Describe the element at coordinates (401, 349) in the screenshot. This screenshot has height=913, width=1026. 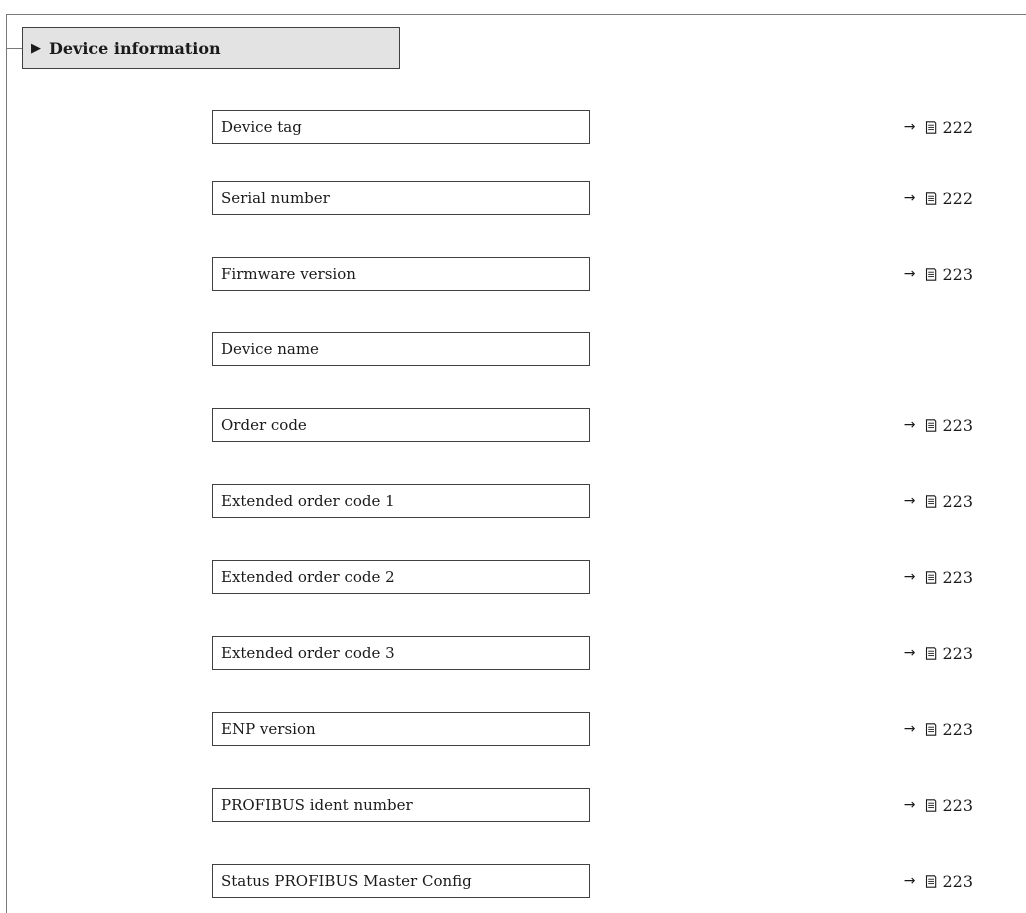
I see `parameter-box: Device name` at that location.